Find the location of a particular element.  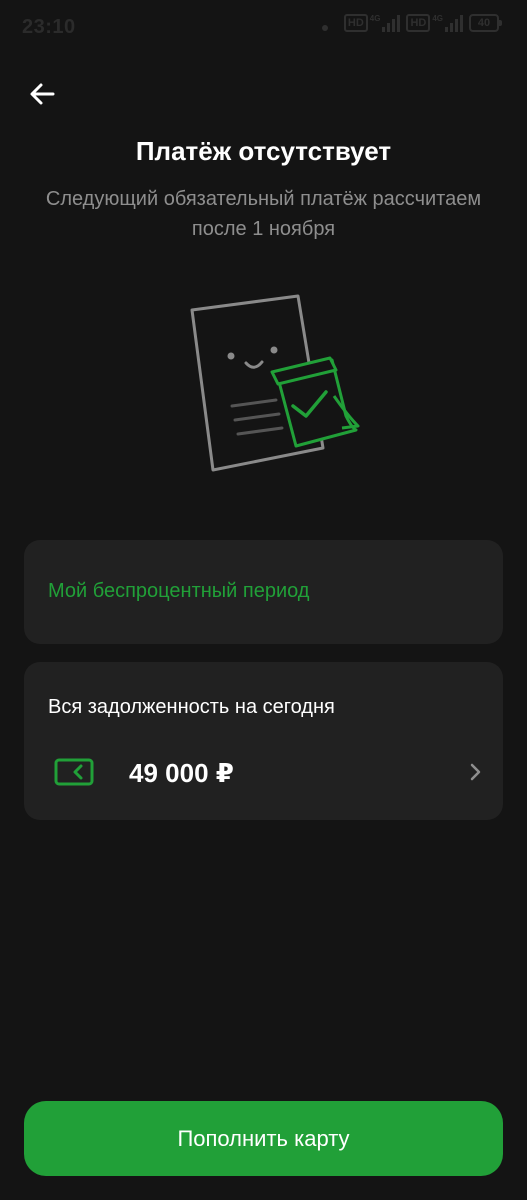

signal-icon-2: HD 4G is located at coordinates (434, 23).